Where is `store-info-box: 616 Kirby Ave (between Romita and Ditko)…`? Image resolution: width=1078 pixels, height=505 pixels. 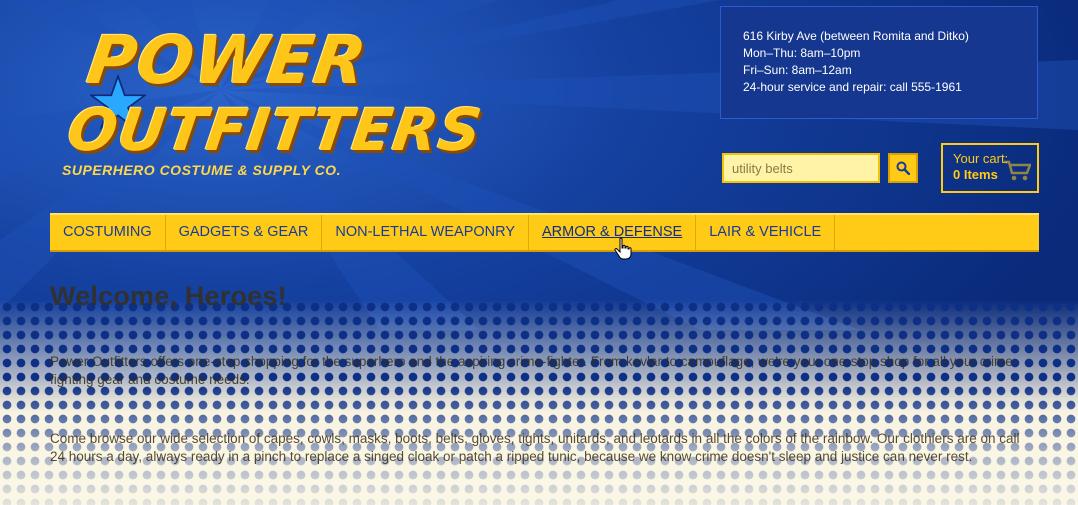 store-info-box: 616 Kirby Ave (between Romita and Ditko)… is located at coordinates (879, 62).